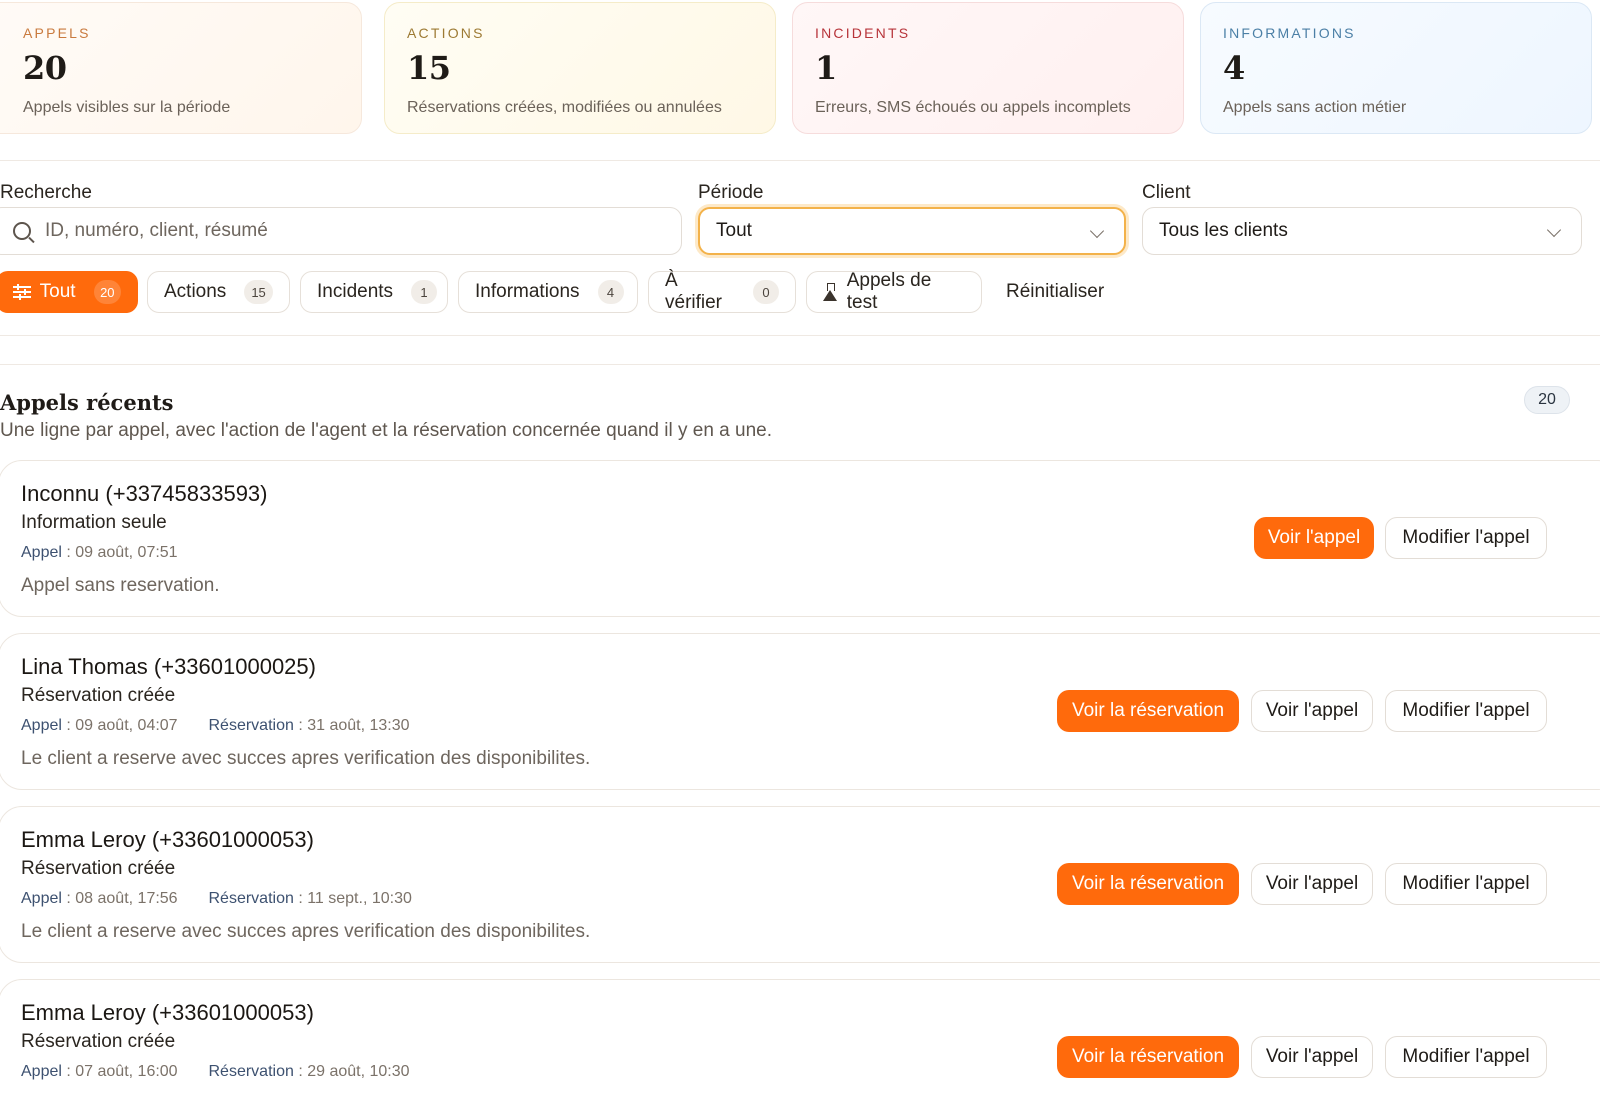  I want to click on reservation-time: : 29 août, 10:30, so click(354, 1071).